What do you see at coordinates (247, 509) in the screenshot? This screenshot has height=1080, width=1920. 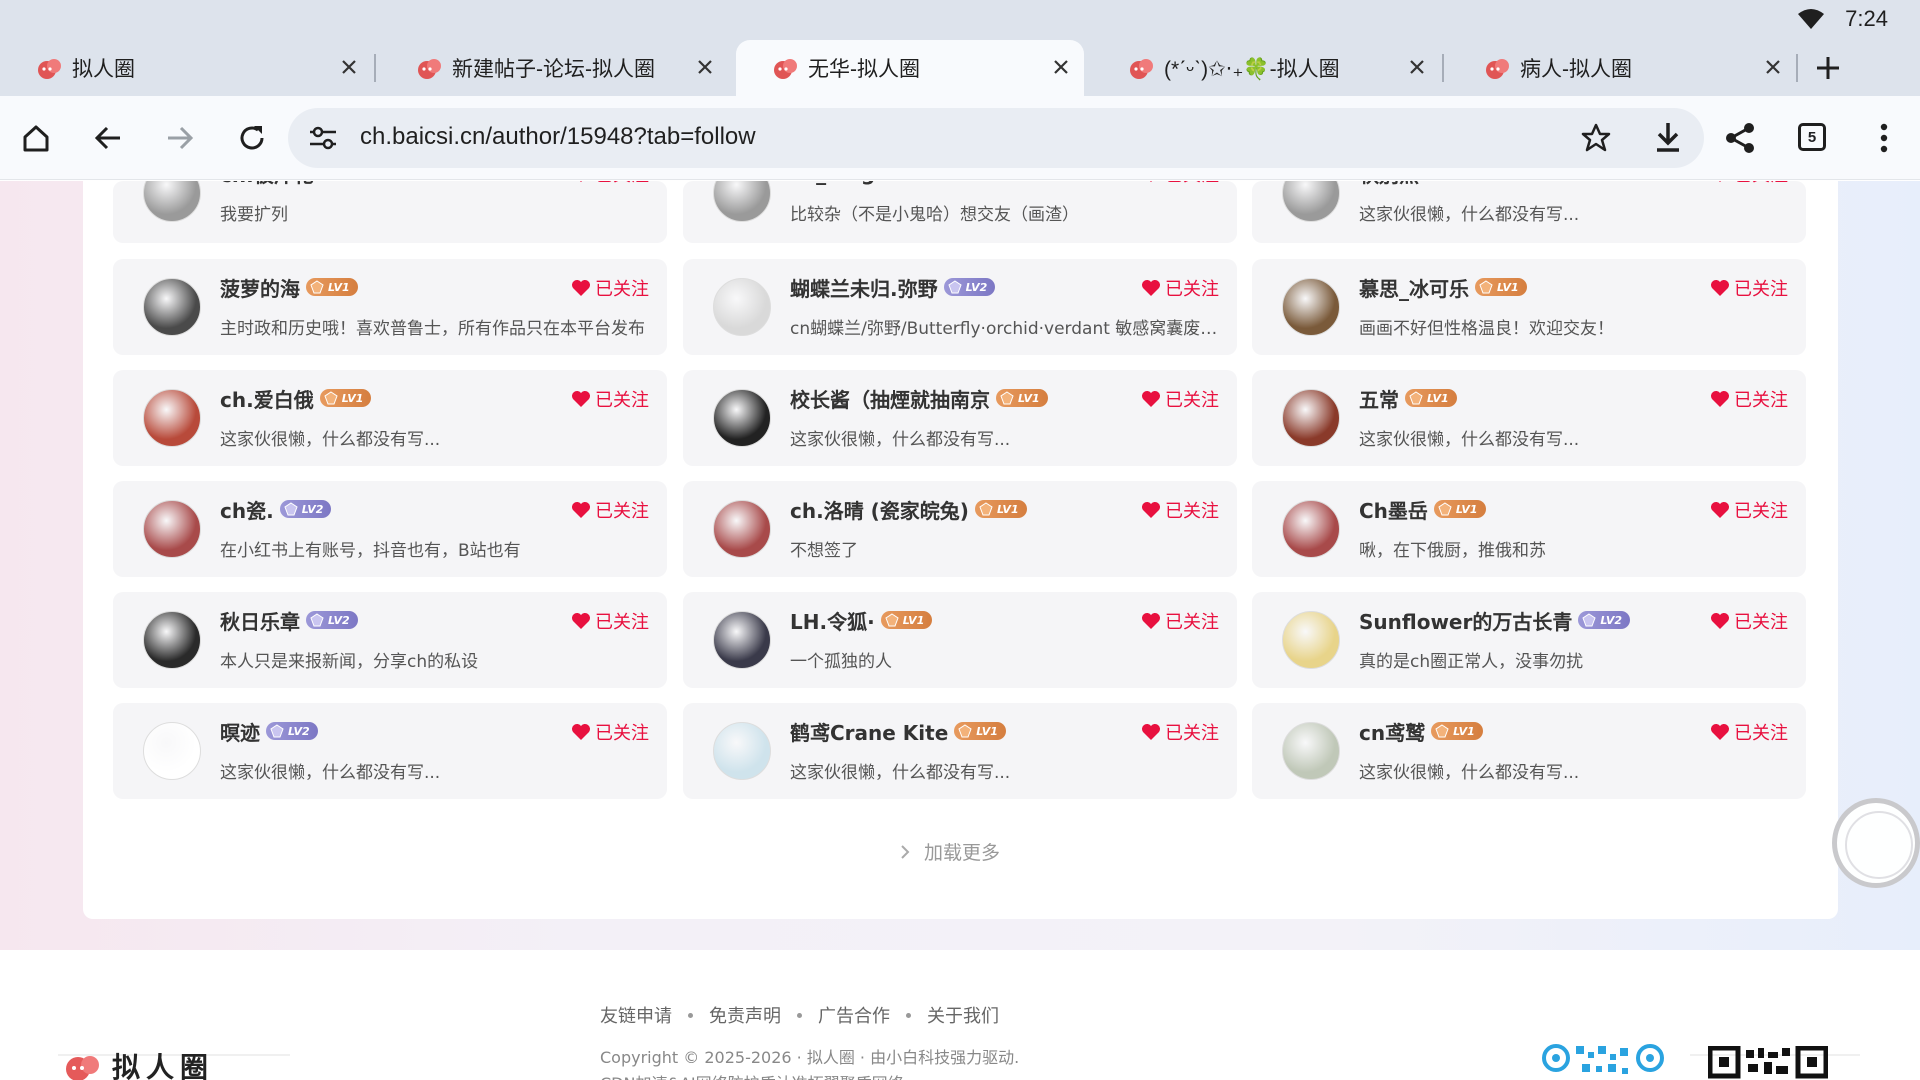 I see `user-name: ch瓷.` at bounding box center [247, 509].